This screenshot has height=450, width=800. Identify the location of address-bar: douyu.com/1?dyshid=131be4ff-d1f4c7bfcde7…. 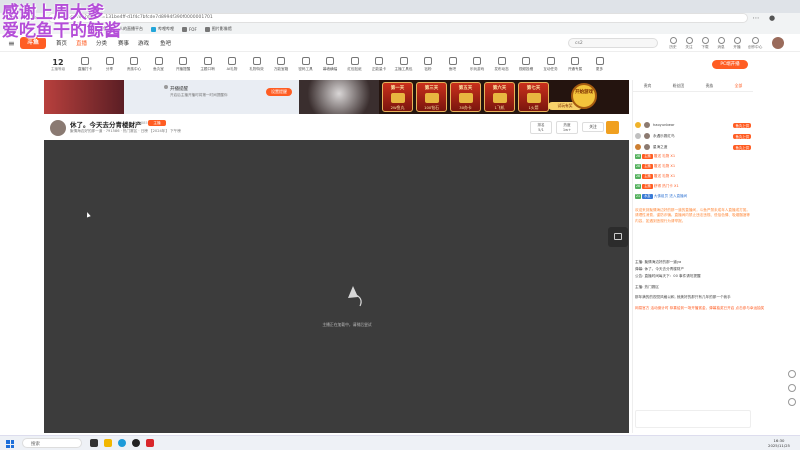
(398, 18).